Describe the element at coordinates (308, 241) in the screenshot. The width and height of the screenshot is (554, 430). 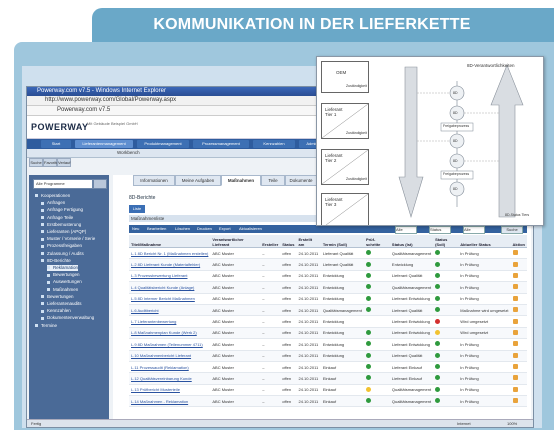
I see `column-header: Erstellt am` at that location.